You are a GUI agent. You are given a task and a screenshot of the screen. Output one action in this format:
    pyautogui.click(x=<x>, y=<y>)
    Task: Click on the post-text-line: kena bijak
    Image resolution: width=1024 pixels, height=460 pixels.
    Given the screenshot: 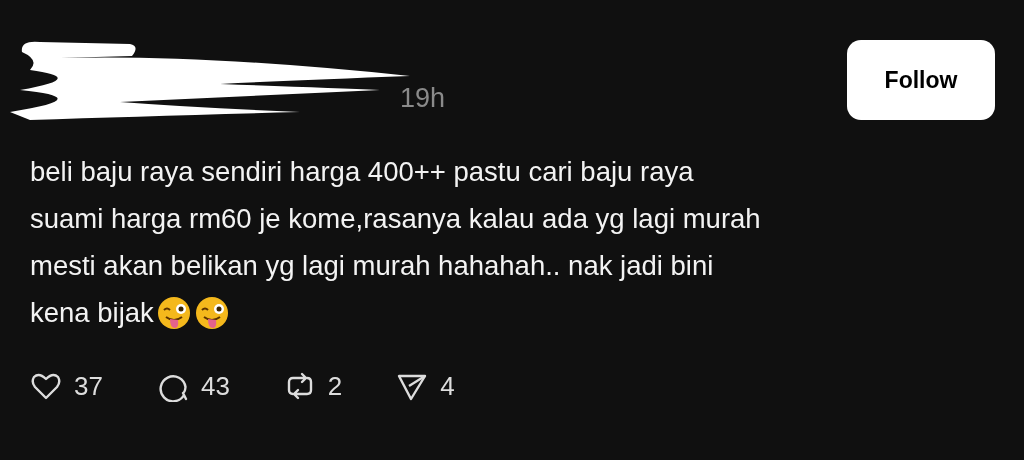 What is the action you would take?
    pyautogui.click(x=92, y=313)
    